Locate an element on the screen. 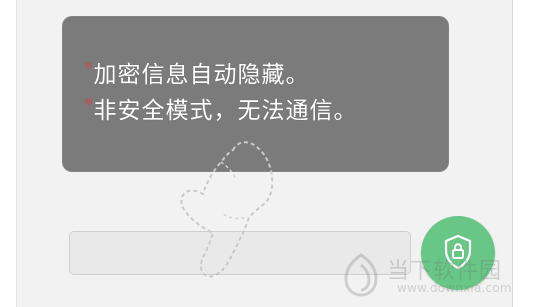 The width and height of the screenshot is (550, 307). message-input is located at coordinates (240, 253).